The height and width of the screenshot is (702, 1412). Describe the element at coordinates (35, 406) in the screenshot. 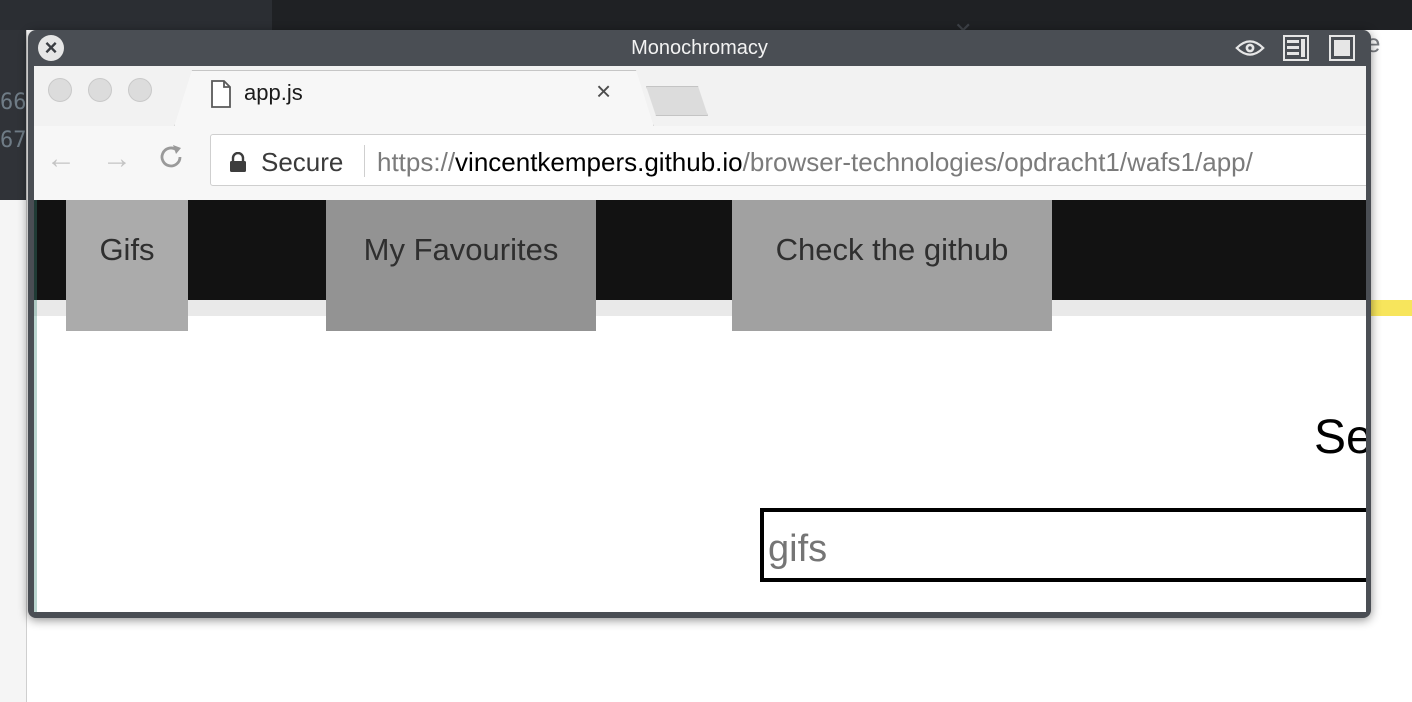

I see `page-left-edge` at that location.